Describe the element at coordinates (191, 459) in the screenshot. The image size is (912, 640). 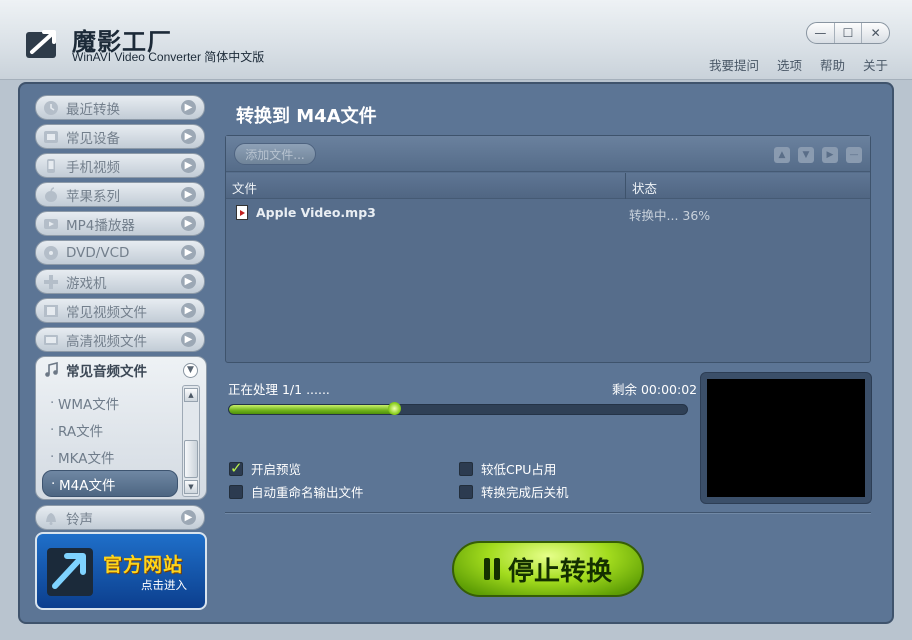
I see `scroll-thumb` at that location.